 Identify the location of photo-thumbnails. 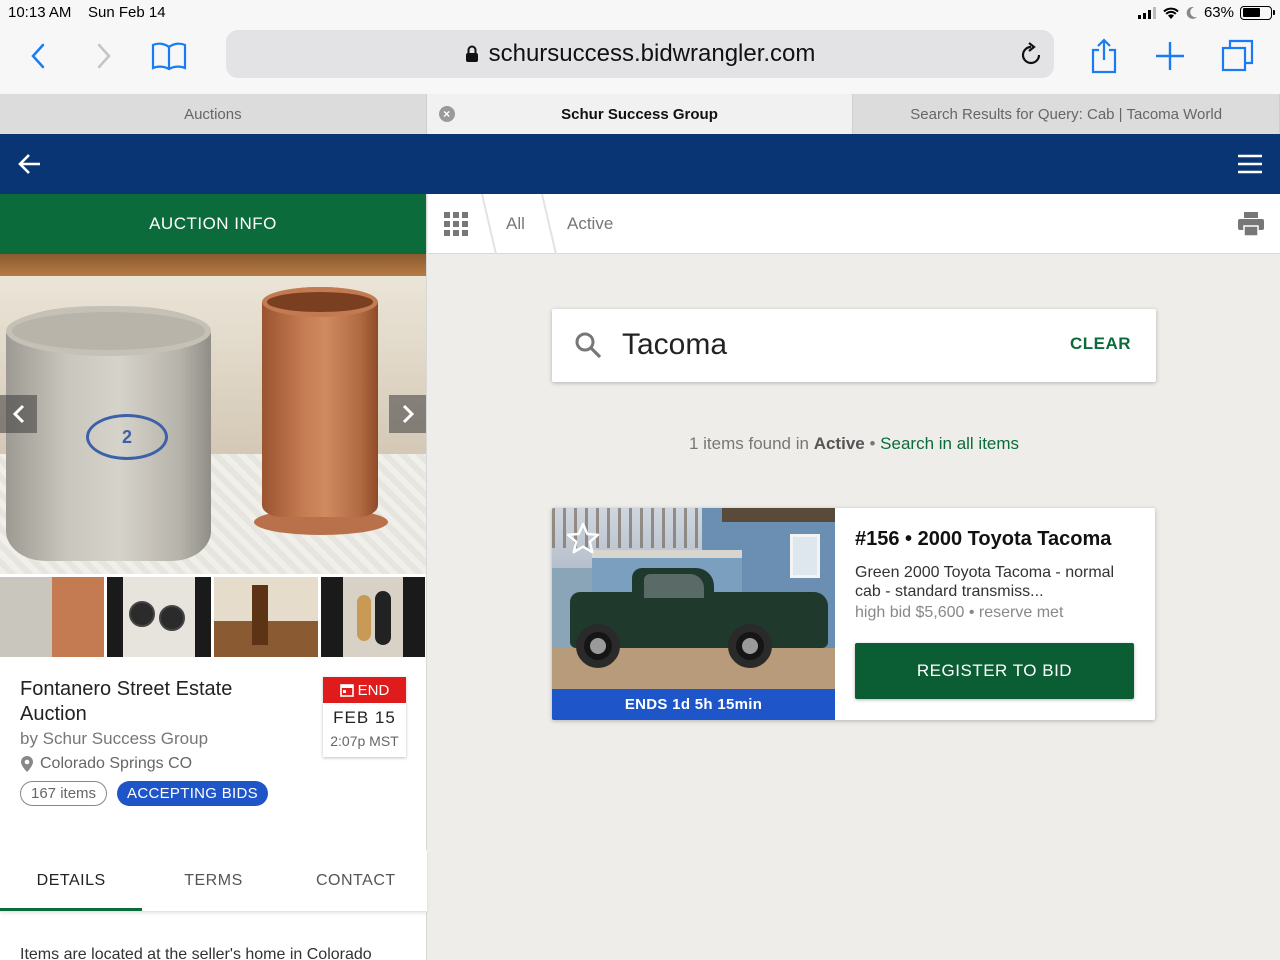
(213, 617).